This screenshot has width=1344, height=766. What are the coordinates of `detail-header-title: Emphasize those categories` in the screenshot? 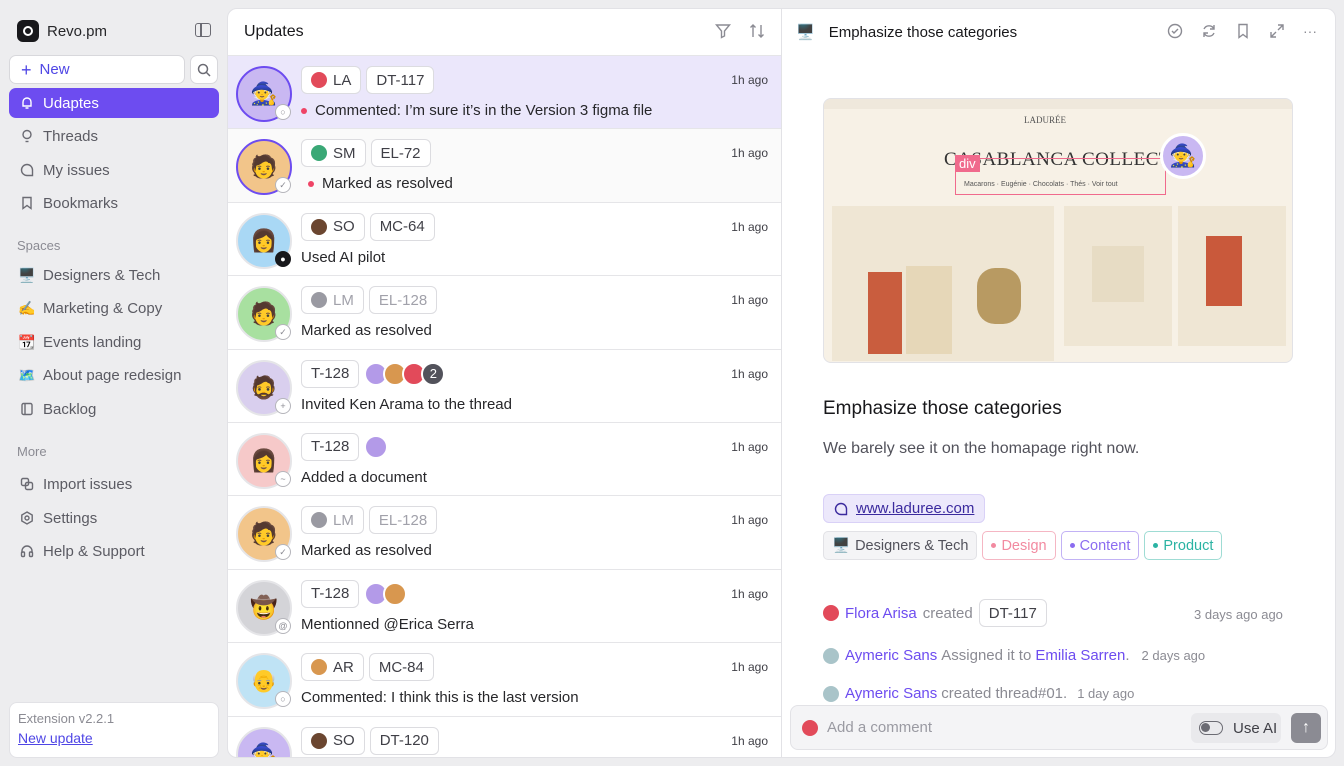 It's located at (923, 32).